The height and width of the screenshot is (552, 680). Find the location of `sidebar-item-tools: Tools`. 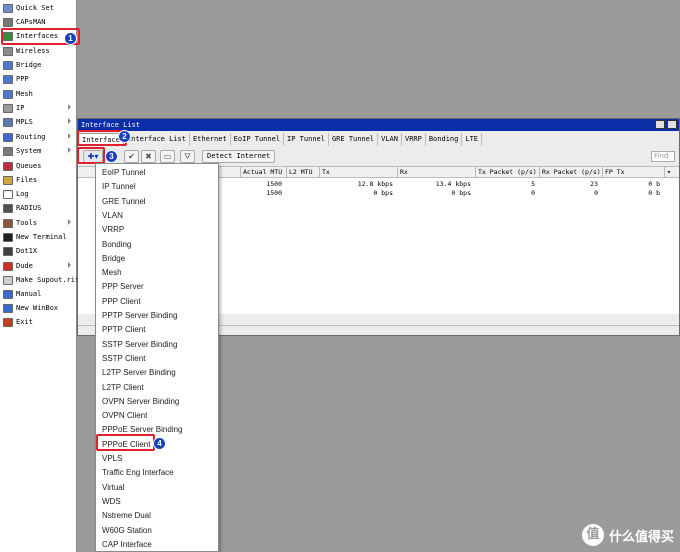

sidebar-item-tools: Tools is located at coordinates (38, 223).